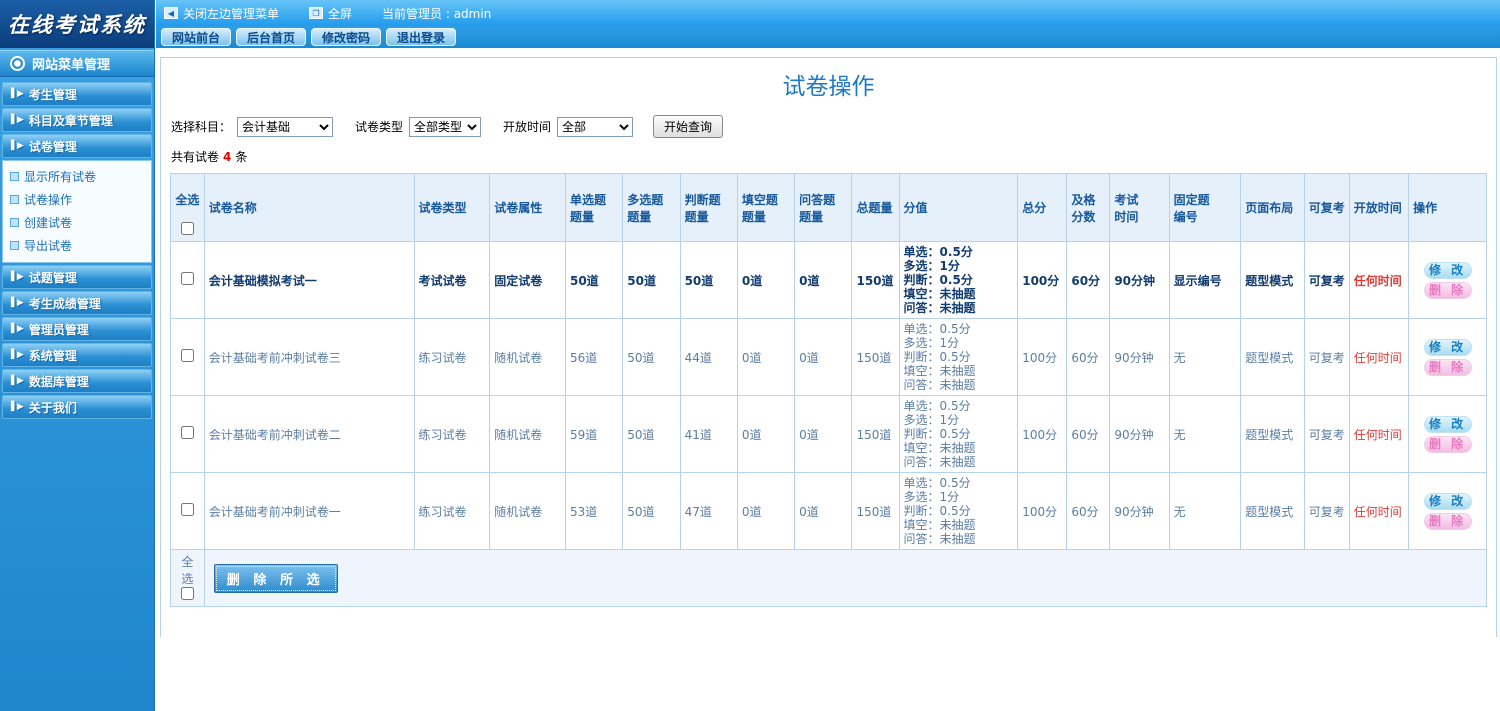 This screenshot has width=1500, height=711. What do you see at coordinates (1139, 357) in the screenshot?
I see `cell-duration: 90分钟` at bounding box center [1139, 357].